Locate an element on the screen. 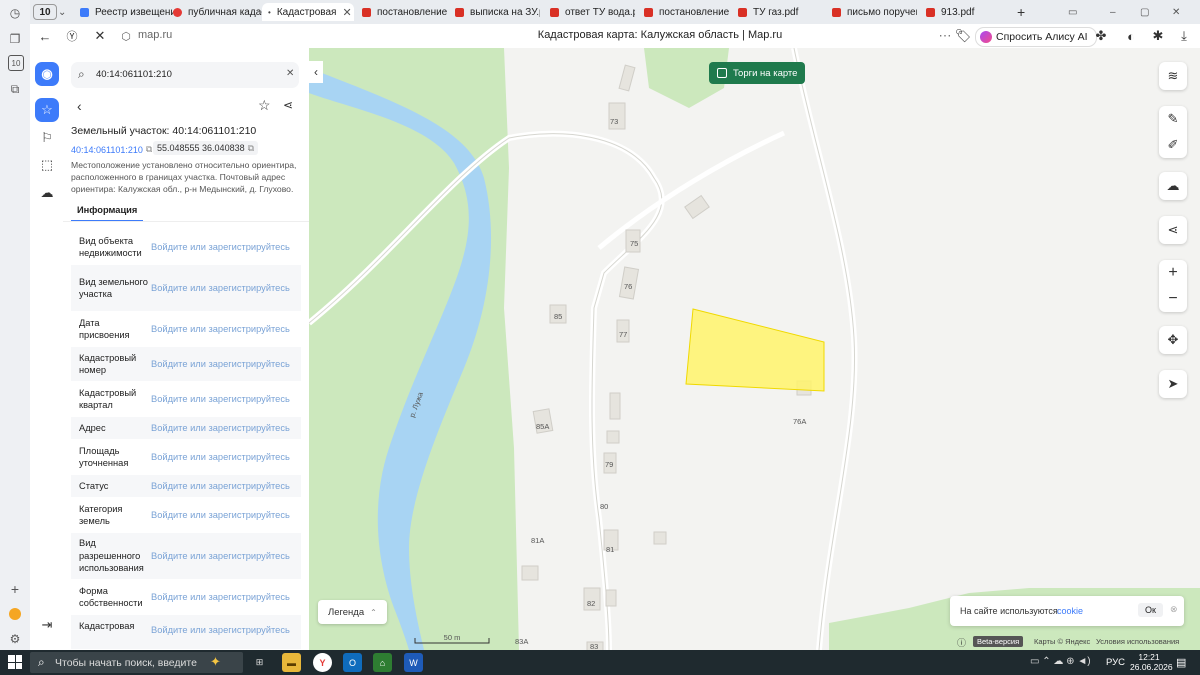 The image size is (1200, 675). stop-loading-icon: ✕ is located at coordinates (100, 36).